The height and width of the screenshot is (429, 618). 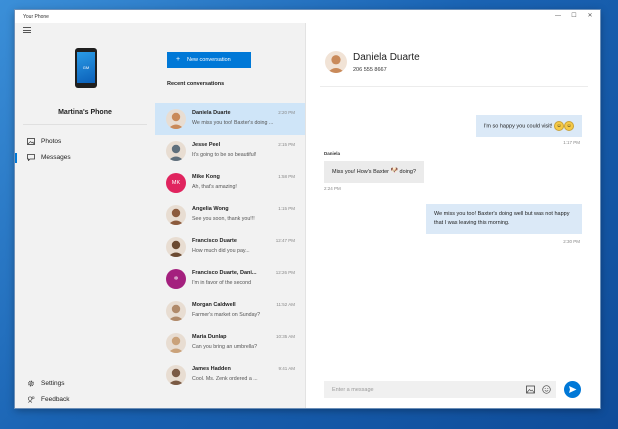 What do you see at coordinates (546, 389) in the screenshot?
I see `emoji-picker-icon` at bounding box center [546, 389].